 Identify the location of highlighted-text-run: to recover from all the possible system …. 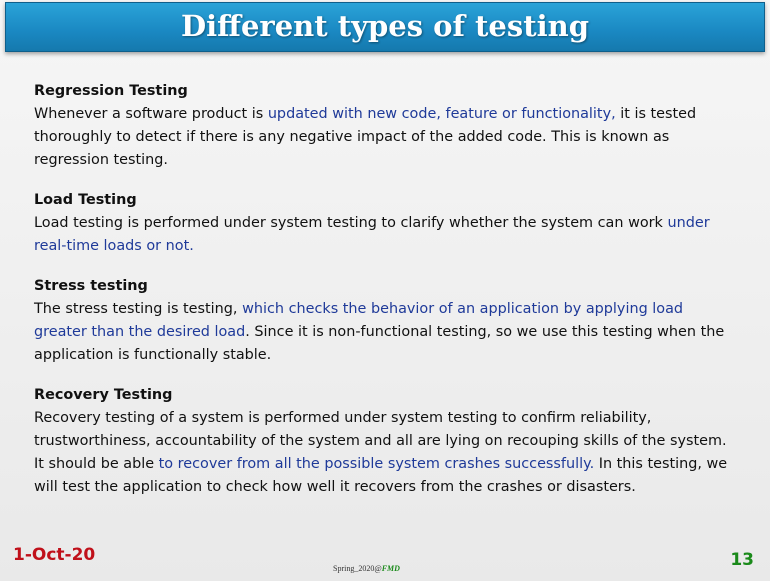
(376, 464).